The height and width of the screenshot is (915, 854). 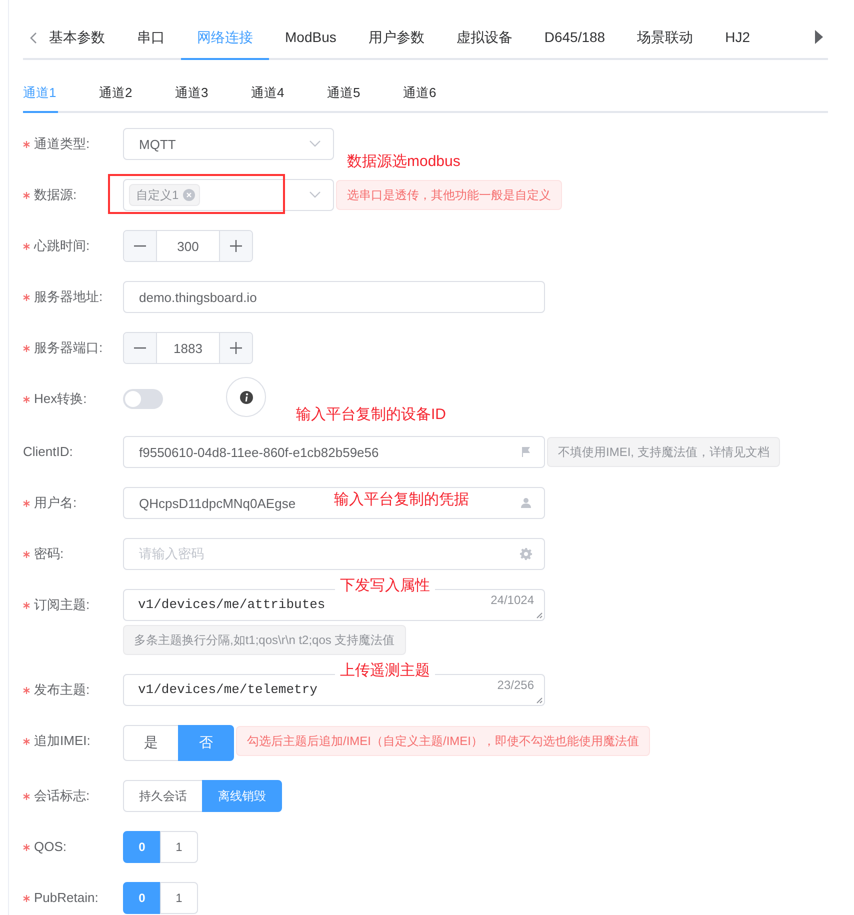 I want to click on close-icon, so click(x=188, y=195).